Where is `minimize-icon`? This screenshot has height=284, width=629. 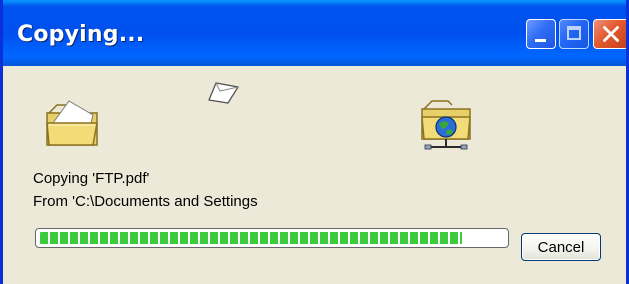 minimize-icon is located at coordinates (540, 40).